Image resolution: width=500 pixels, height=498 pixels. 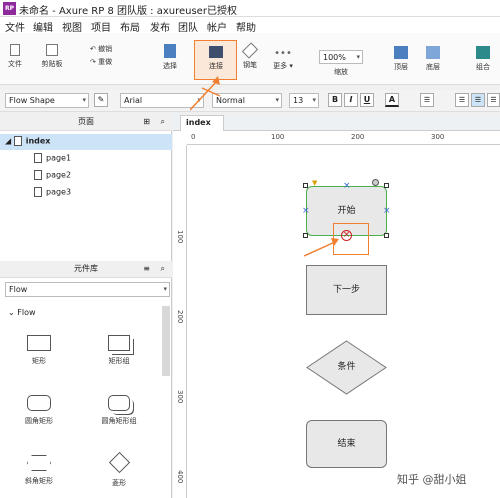 What do you see at coordinates (130, 26) in the screenshot?
I see `menu-layout: 布局` at bounding box center [130, 26].